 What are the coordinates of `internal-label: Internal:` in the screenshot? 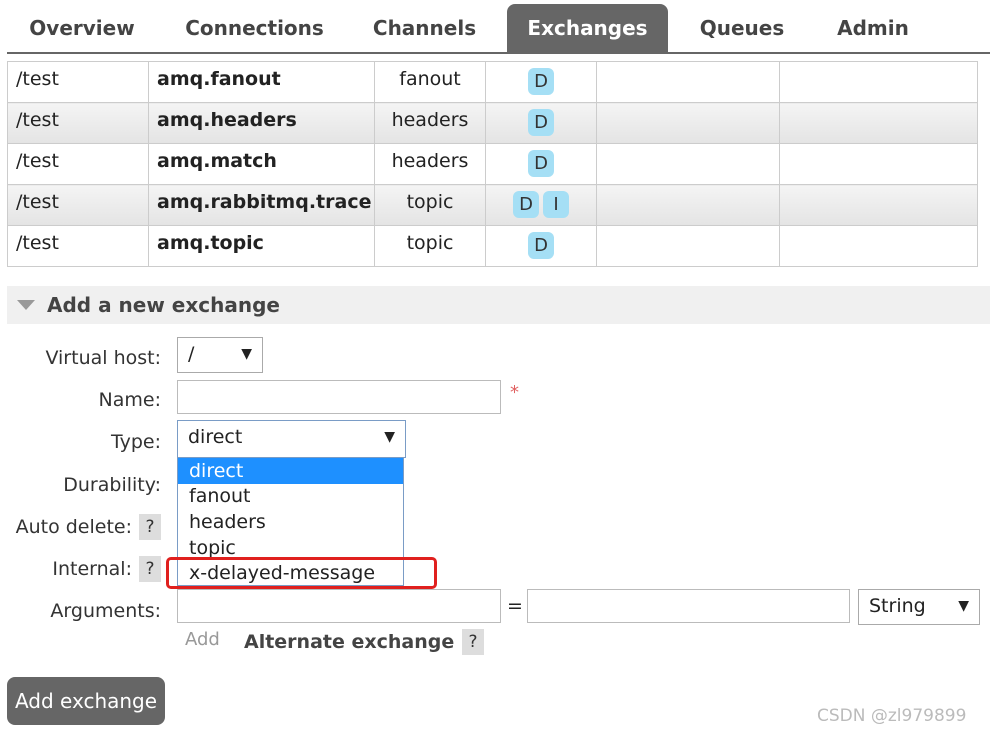 It's located at (92, 569).